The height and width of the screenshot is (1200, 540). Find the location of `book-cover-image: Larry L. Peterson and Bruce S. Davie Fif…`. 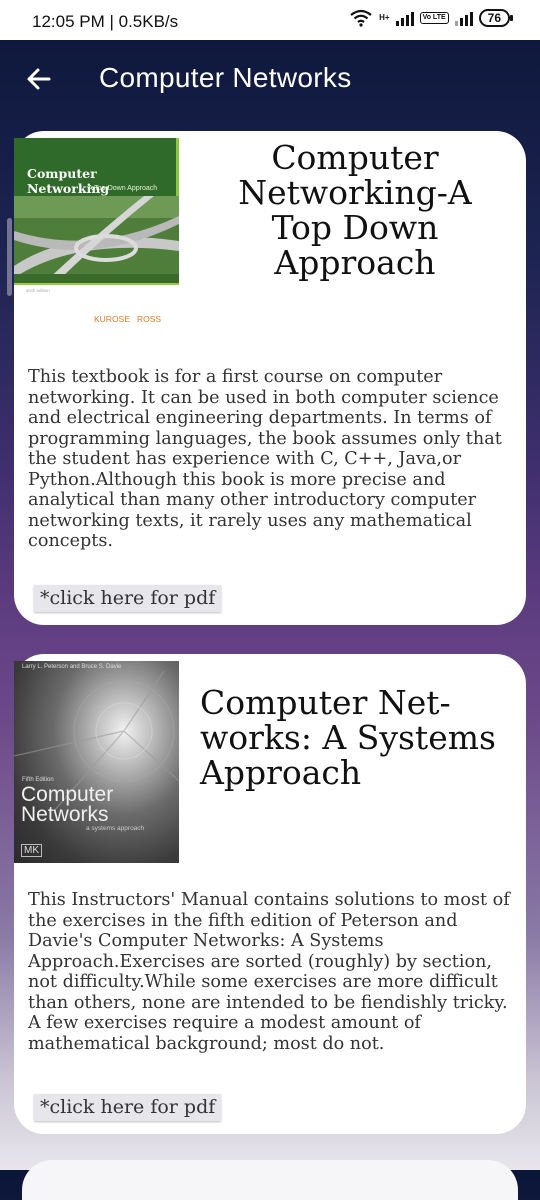

book-cover-image: Larry L. Peterson and Bruce S. Davie Fif… is located at coordinates (96, 762).